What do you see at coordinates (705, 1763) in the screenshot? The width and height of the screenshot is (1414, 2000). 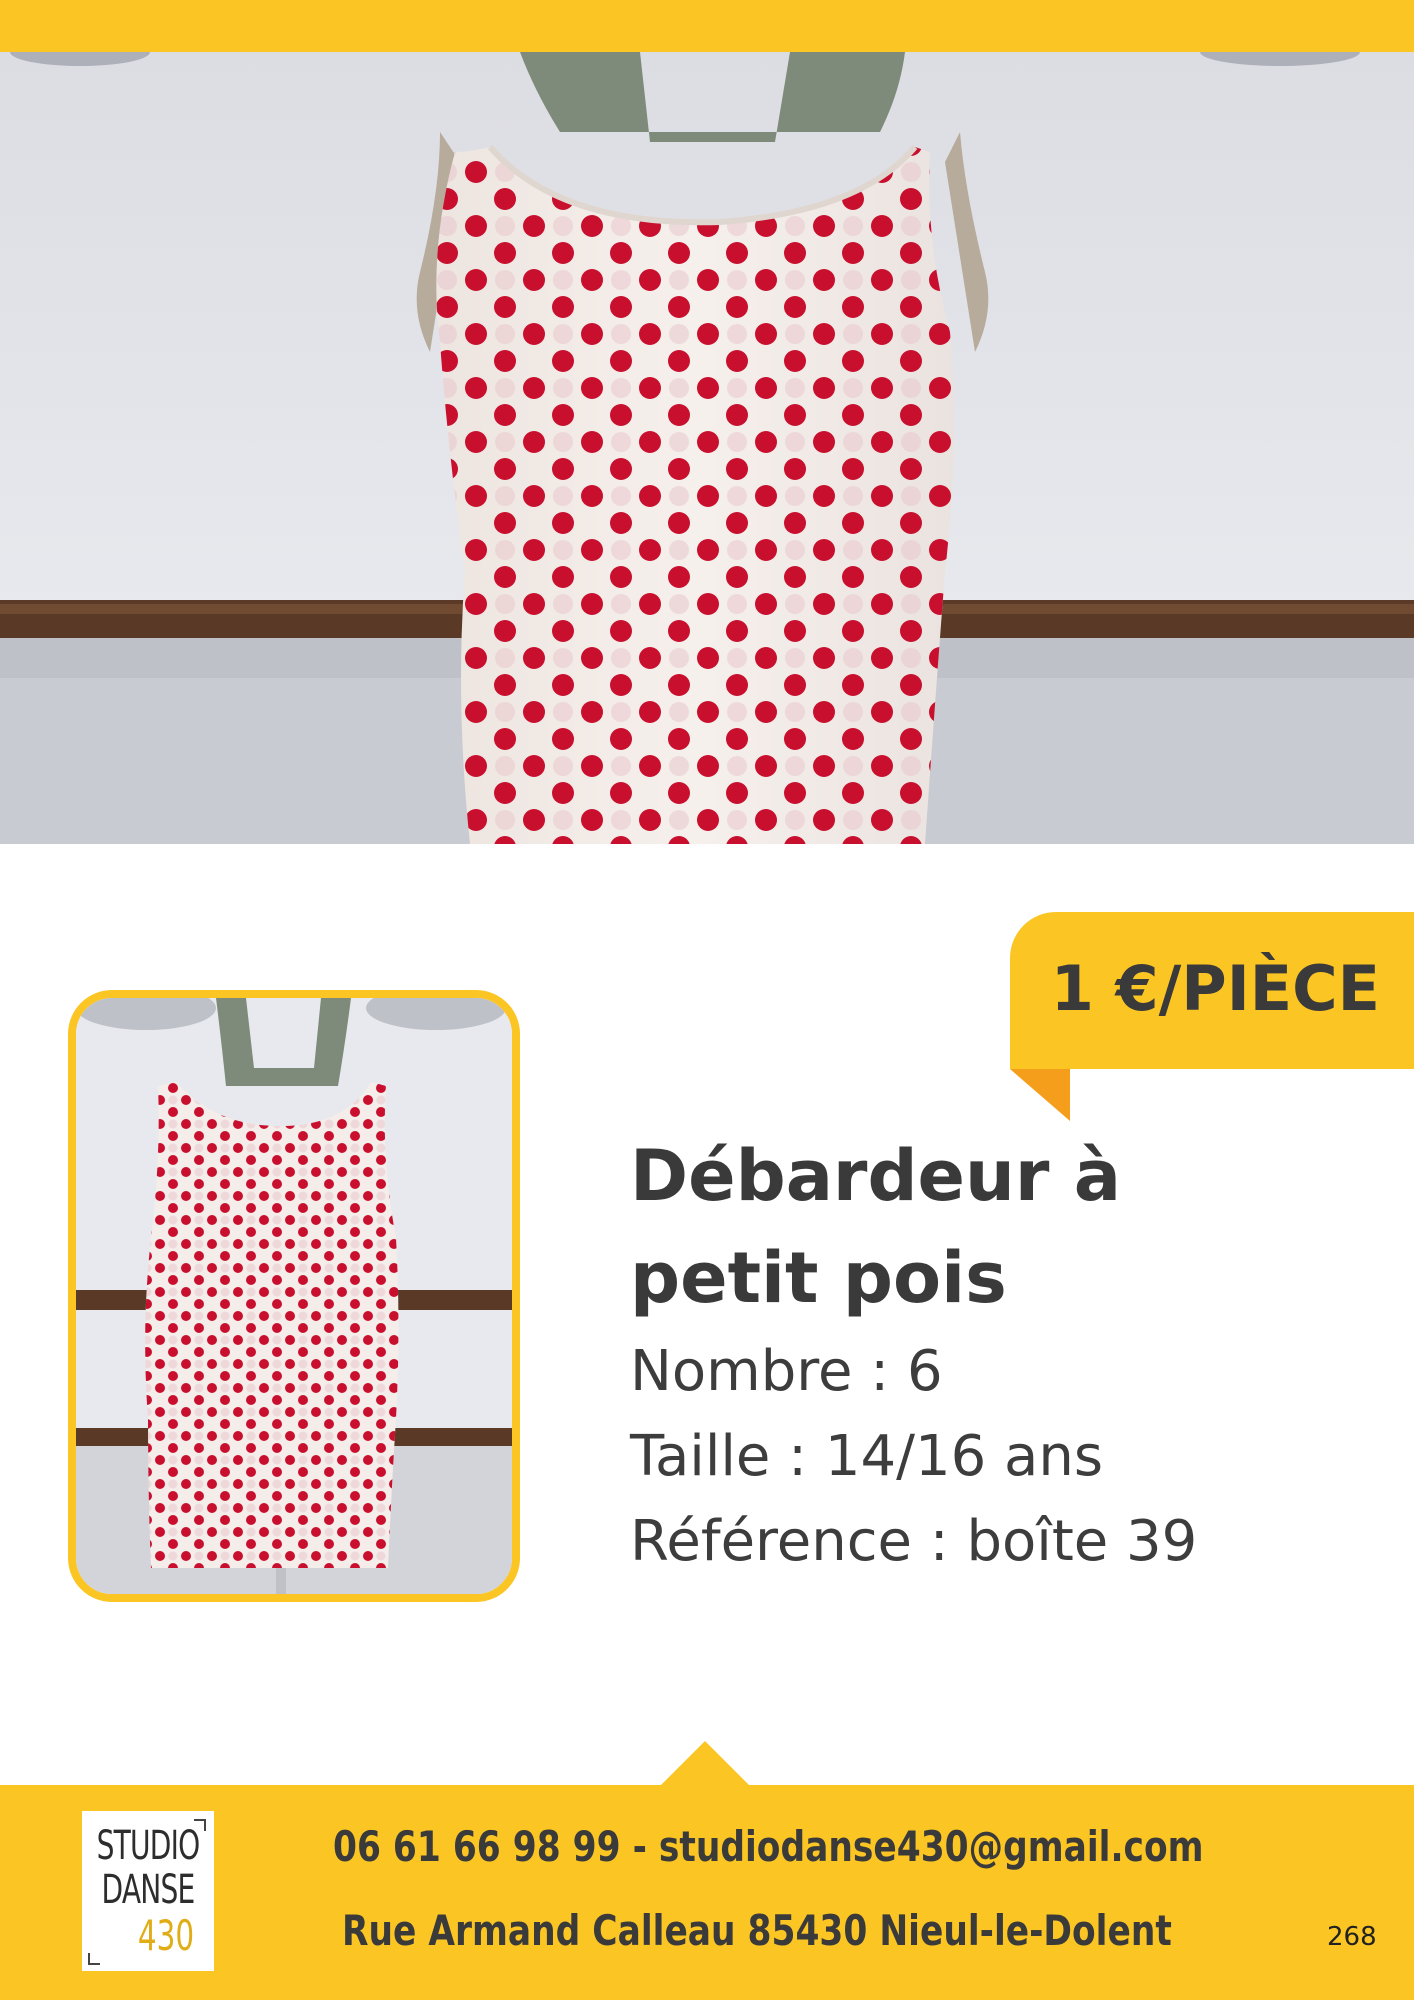 I see `footer-notch` at bounding box center [705, 1763].